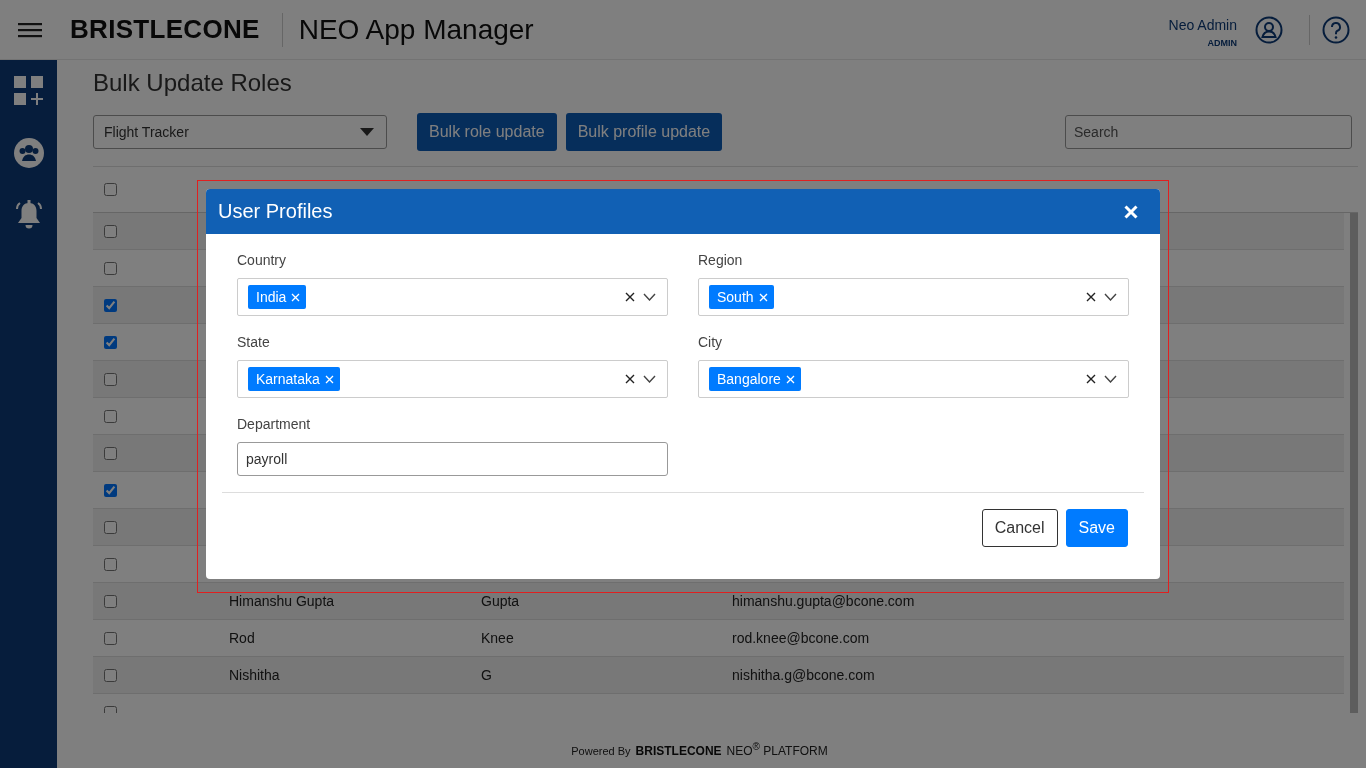 The width and height of the screenshot is (1366, 768). I want to click on powered-by-text: Powered By, so click(601, 751).